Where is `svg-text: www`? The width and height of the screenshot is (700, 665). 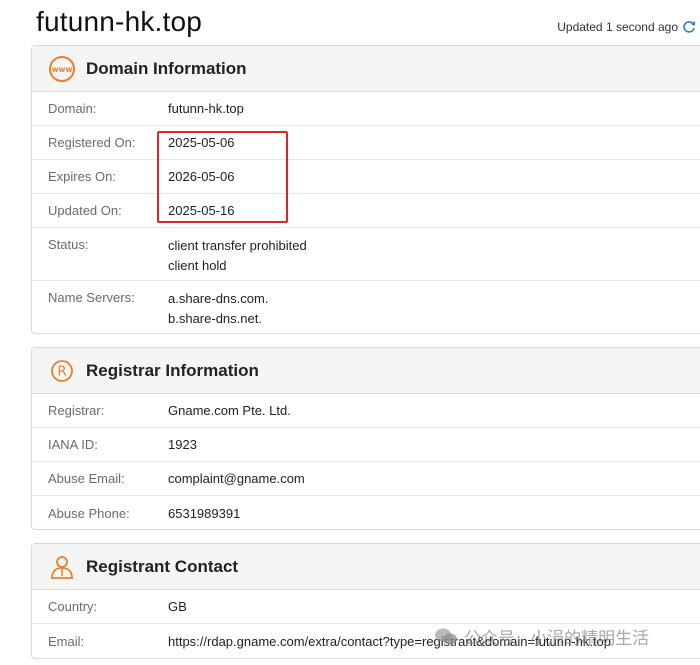 svg-text: www is located at coordinates (62, 69).